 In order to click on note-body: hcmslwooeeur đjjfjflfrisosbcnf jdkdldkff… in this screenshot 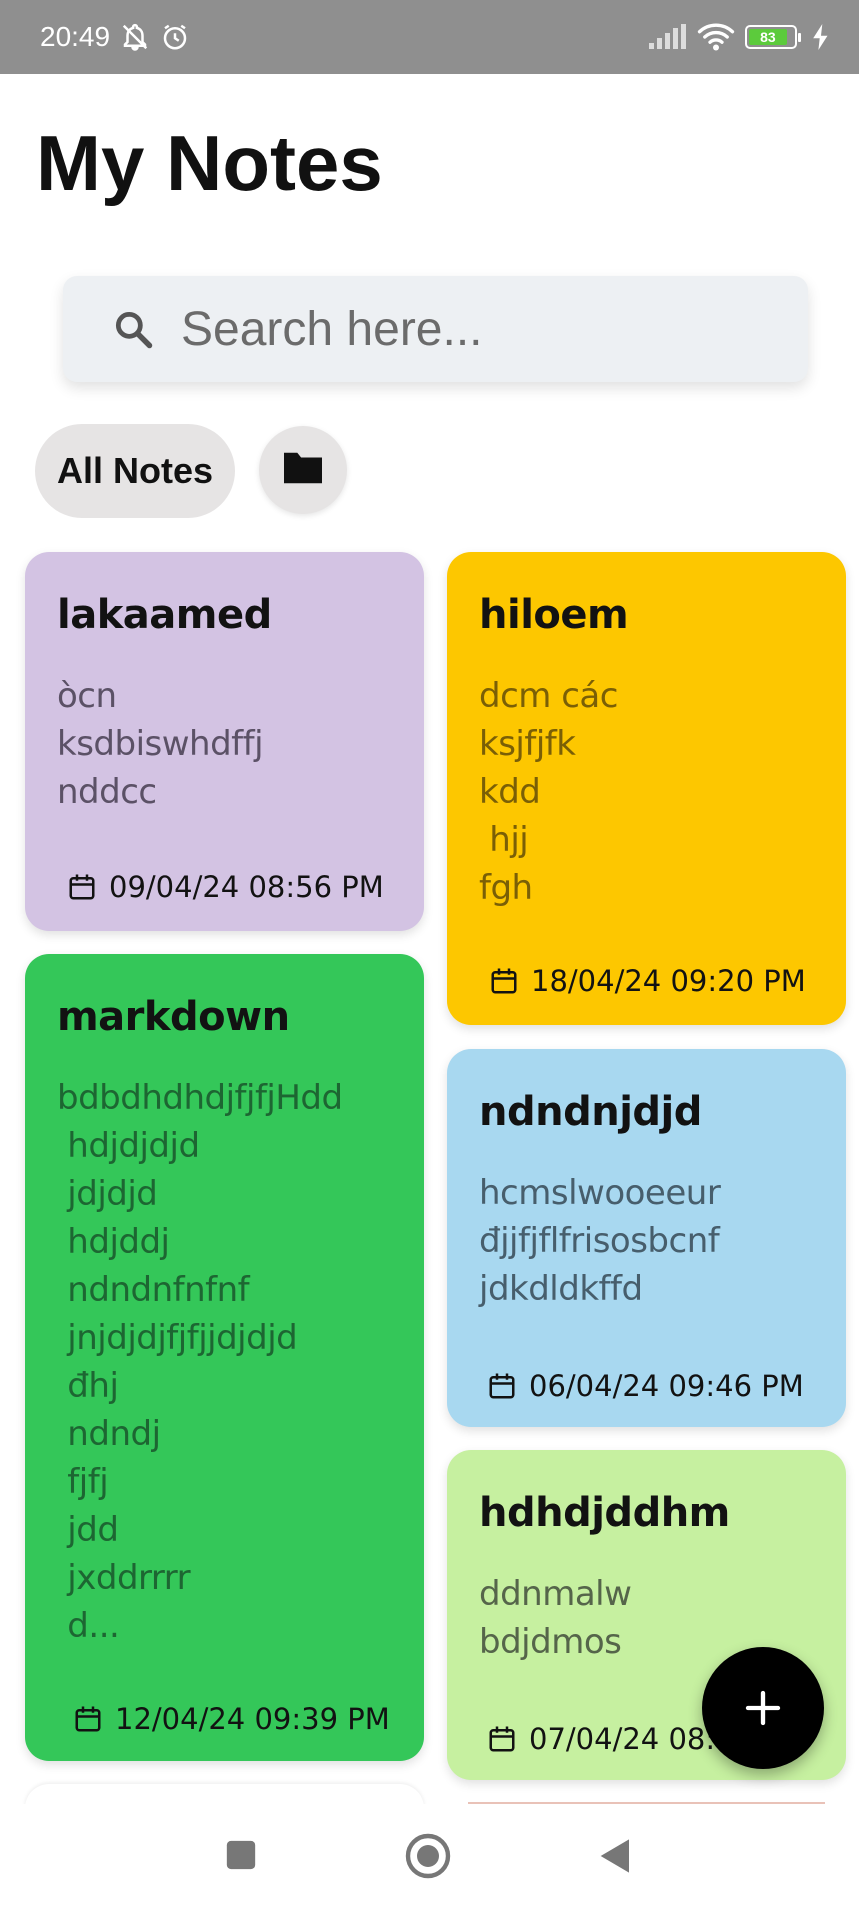, I will do `click(600, 1241)`.